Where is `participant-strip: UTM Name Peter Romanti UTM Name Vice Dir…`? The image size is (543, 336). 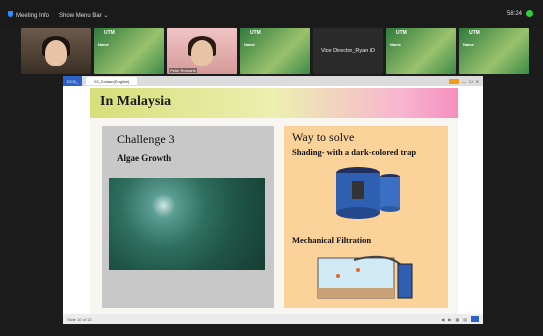
participant-strip: UTM Name Peter Romanti UTM Name Vice Dir… is located at coordinates (275, 51).